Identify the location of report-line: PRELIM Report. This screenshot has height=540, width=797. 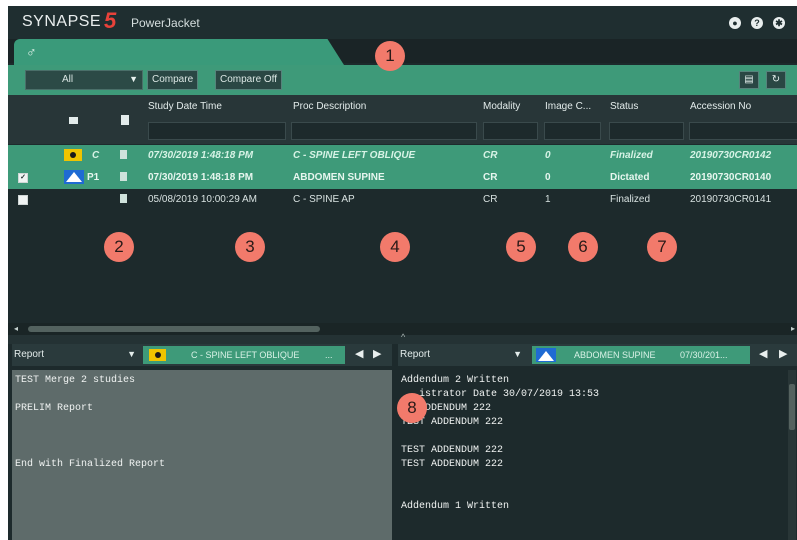
(54, 408).